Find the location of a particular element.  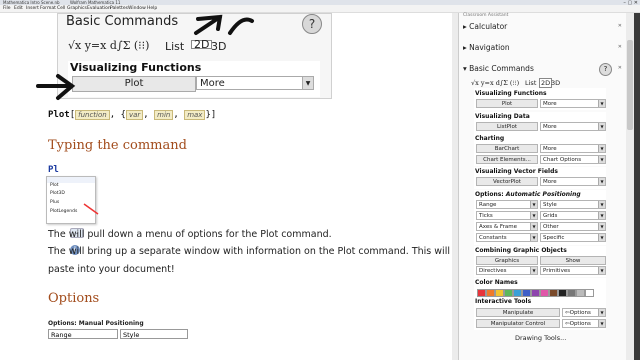

plot-button: Plot is located at coordinates (507, 103).